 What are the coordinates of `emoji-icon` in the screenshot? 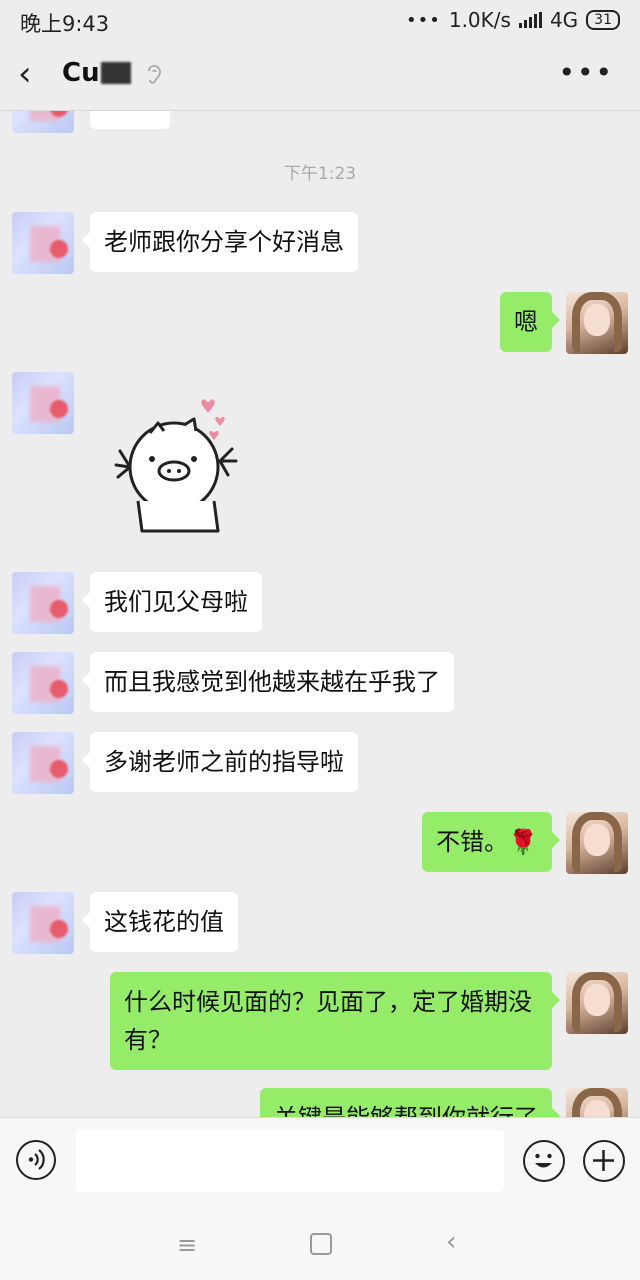 It's located at (544, 1161).